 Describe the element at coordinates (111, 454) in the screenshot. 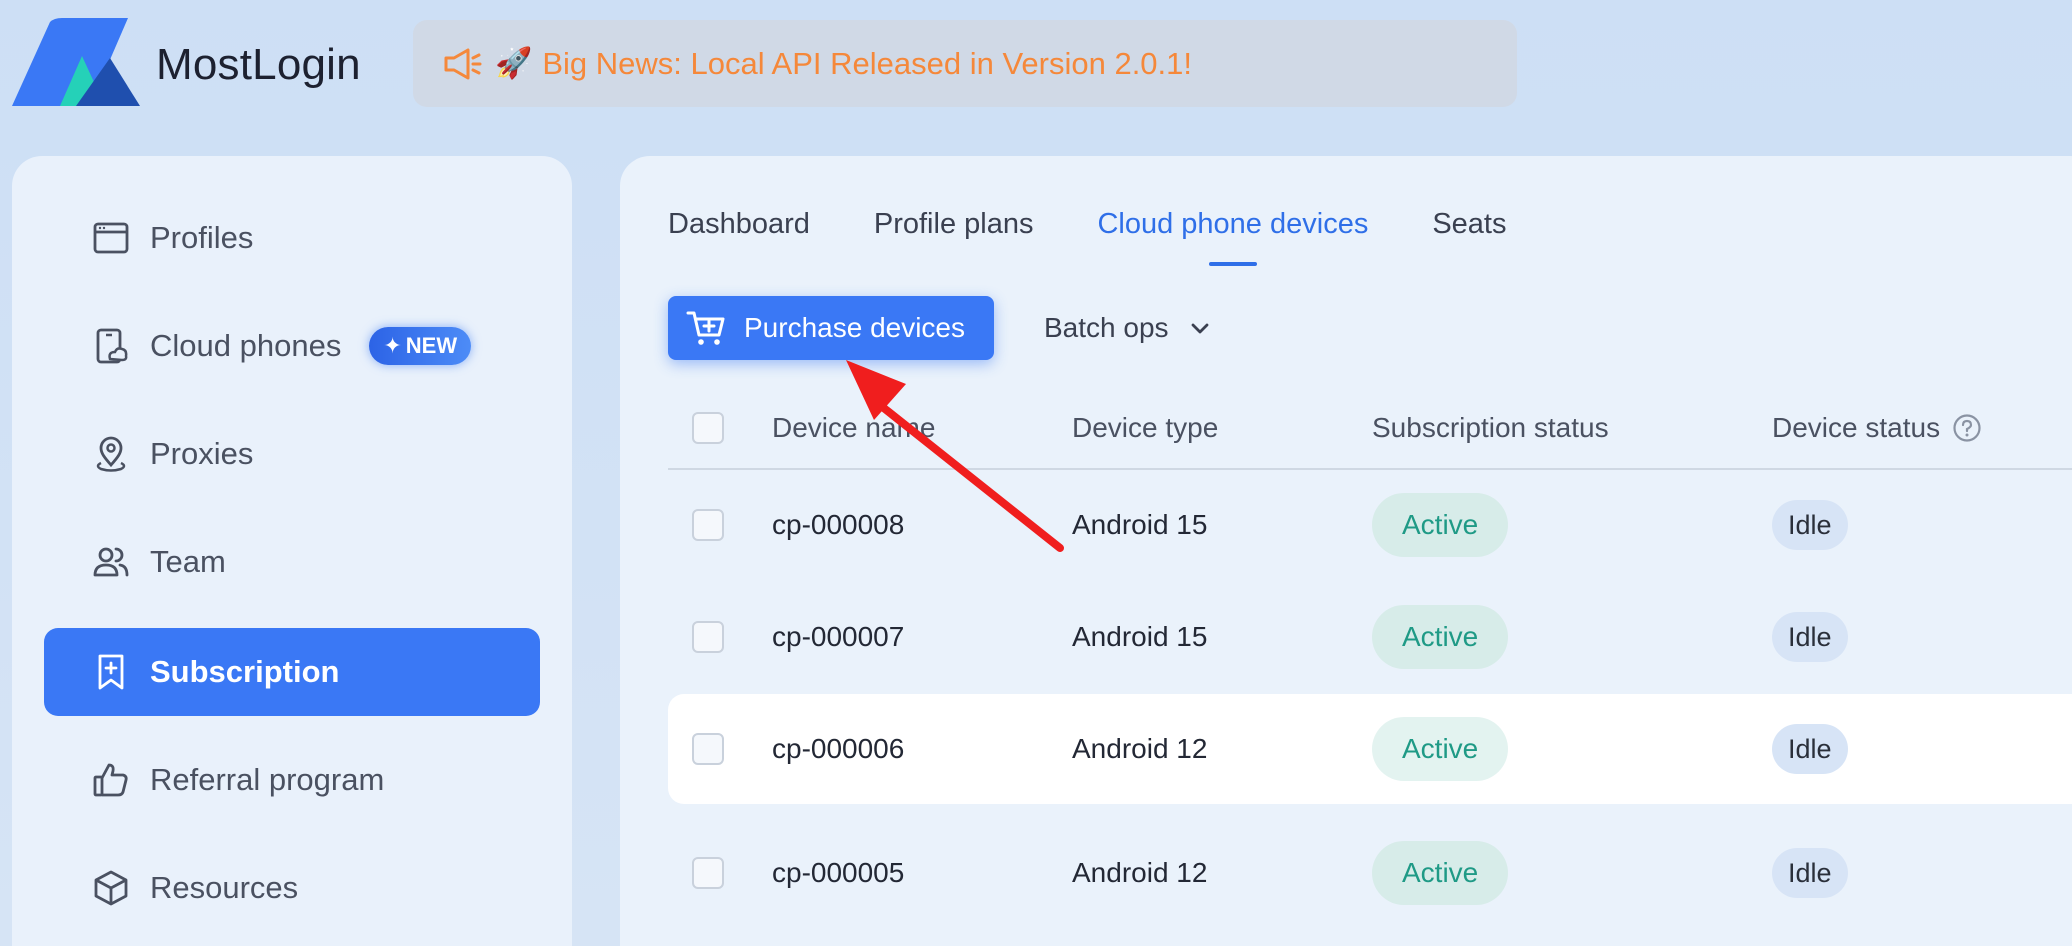

I see `location-pin-icon` at that location.